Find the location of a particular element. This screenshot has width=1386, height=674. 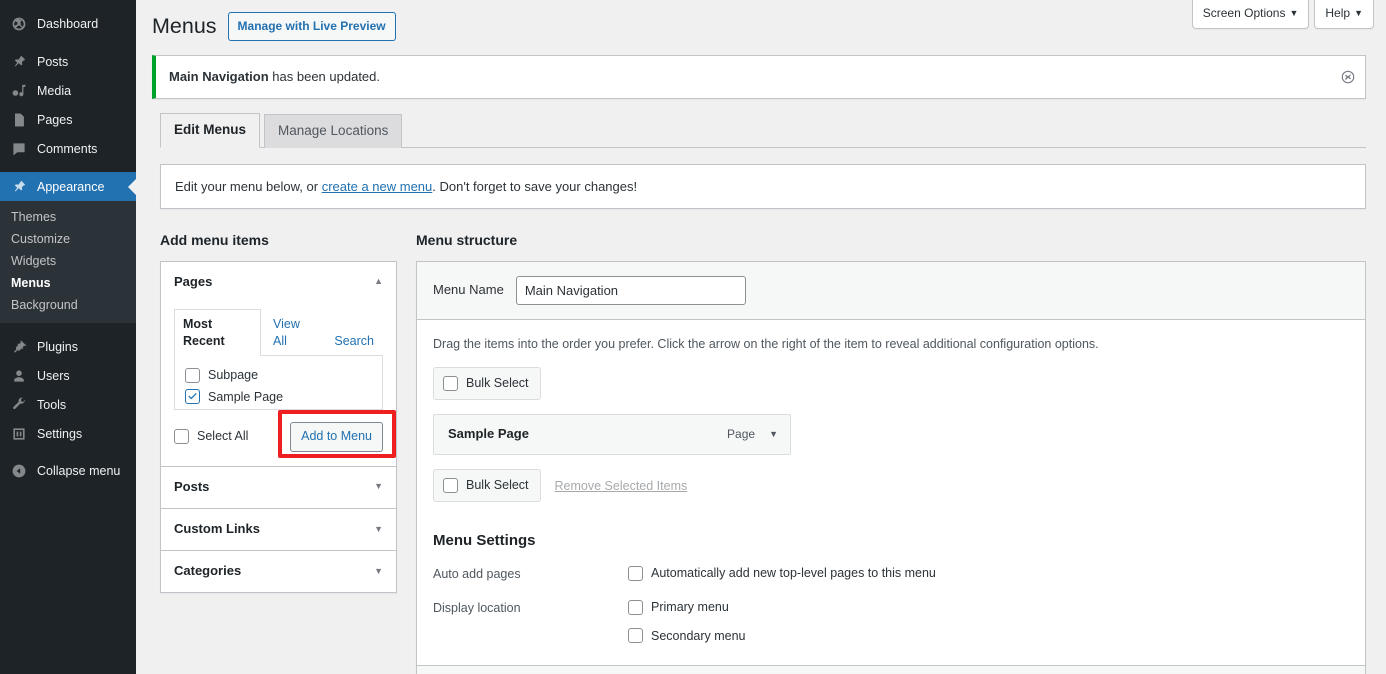

pages-tab-most-recent: Most Recent is located at coordinates (217, 332).